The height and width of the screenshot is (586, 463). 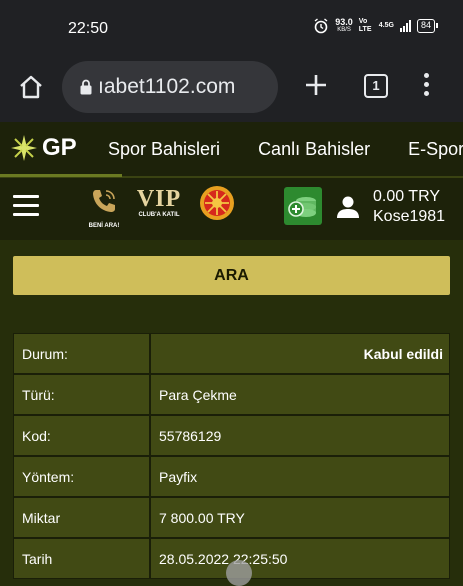 I want to click on deposit-button, so click(x=303, y=206).